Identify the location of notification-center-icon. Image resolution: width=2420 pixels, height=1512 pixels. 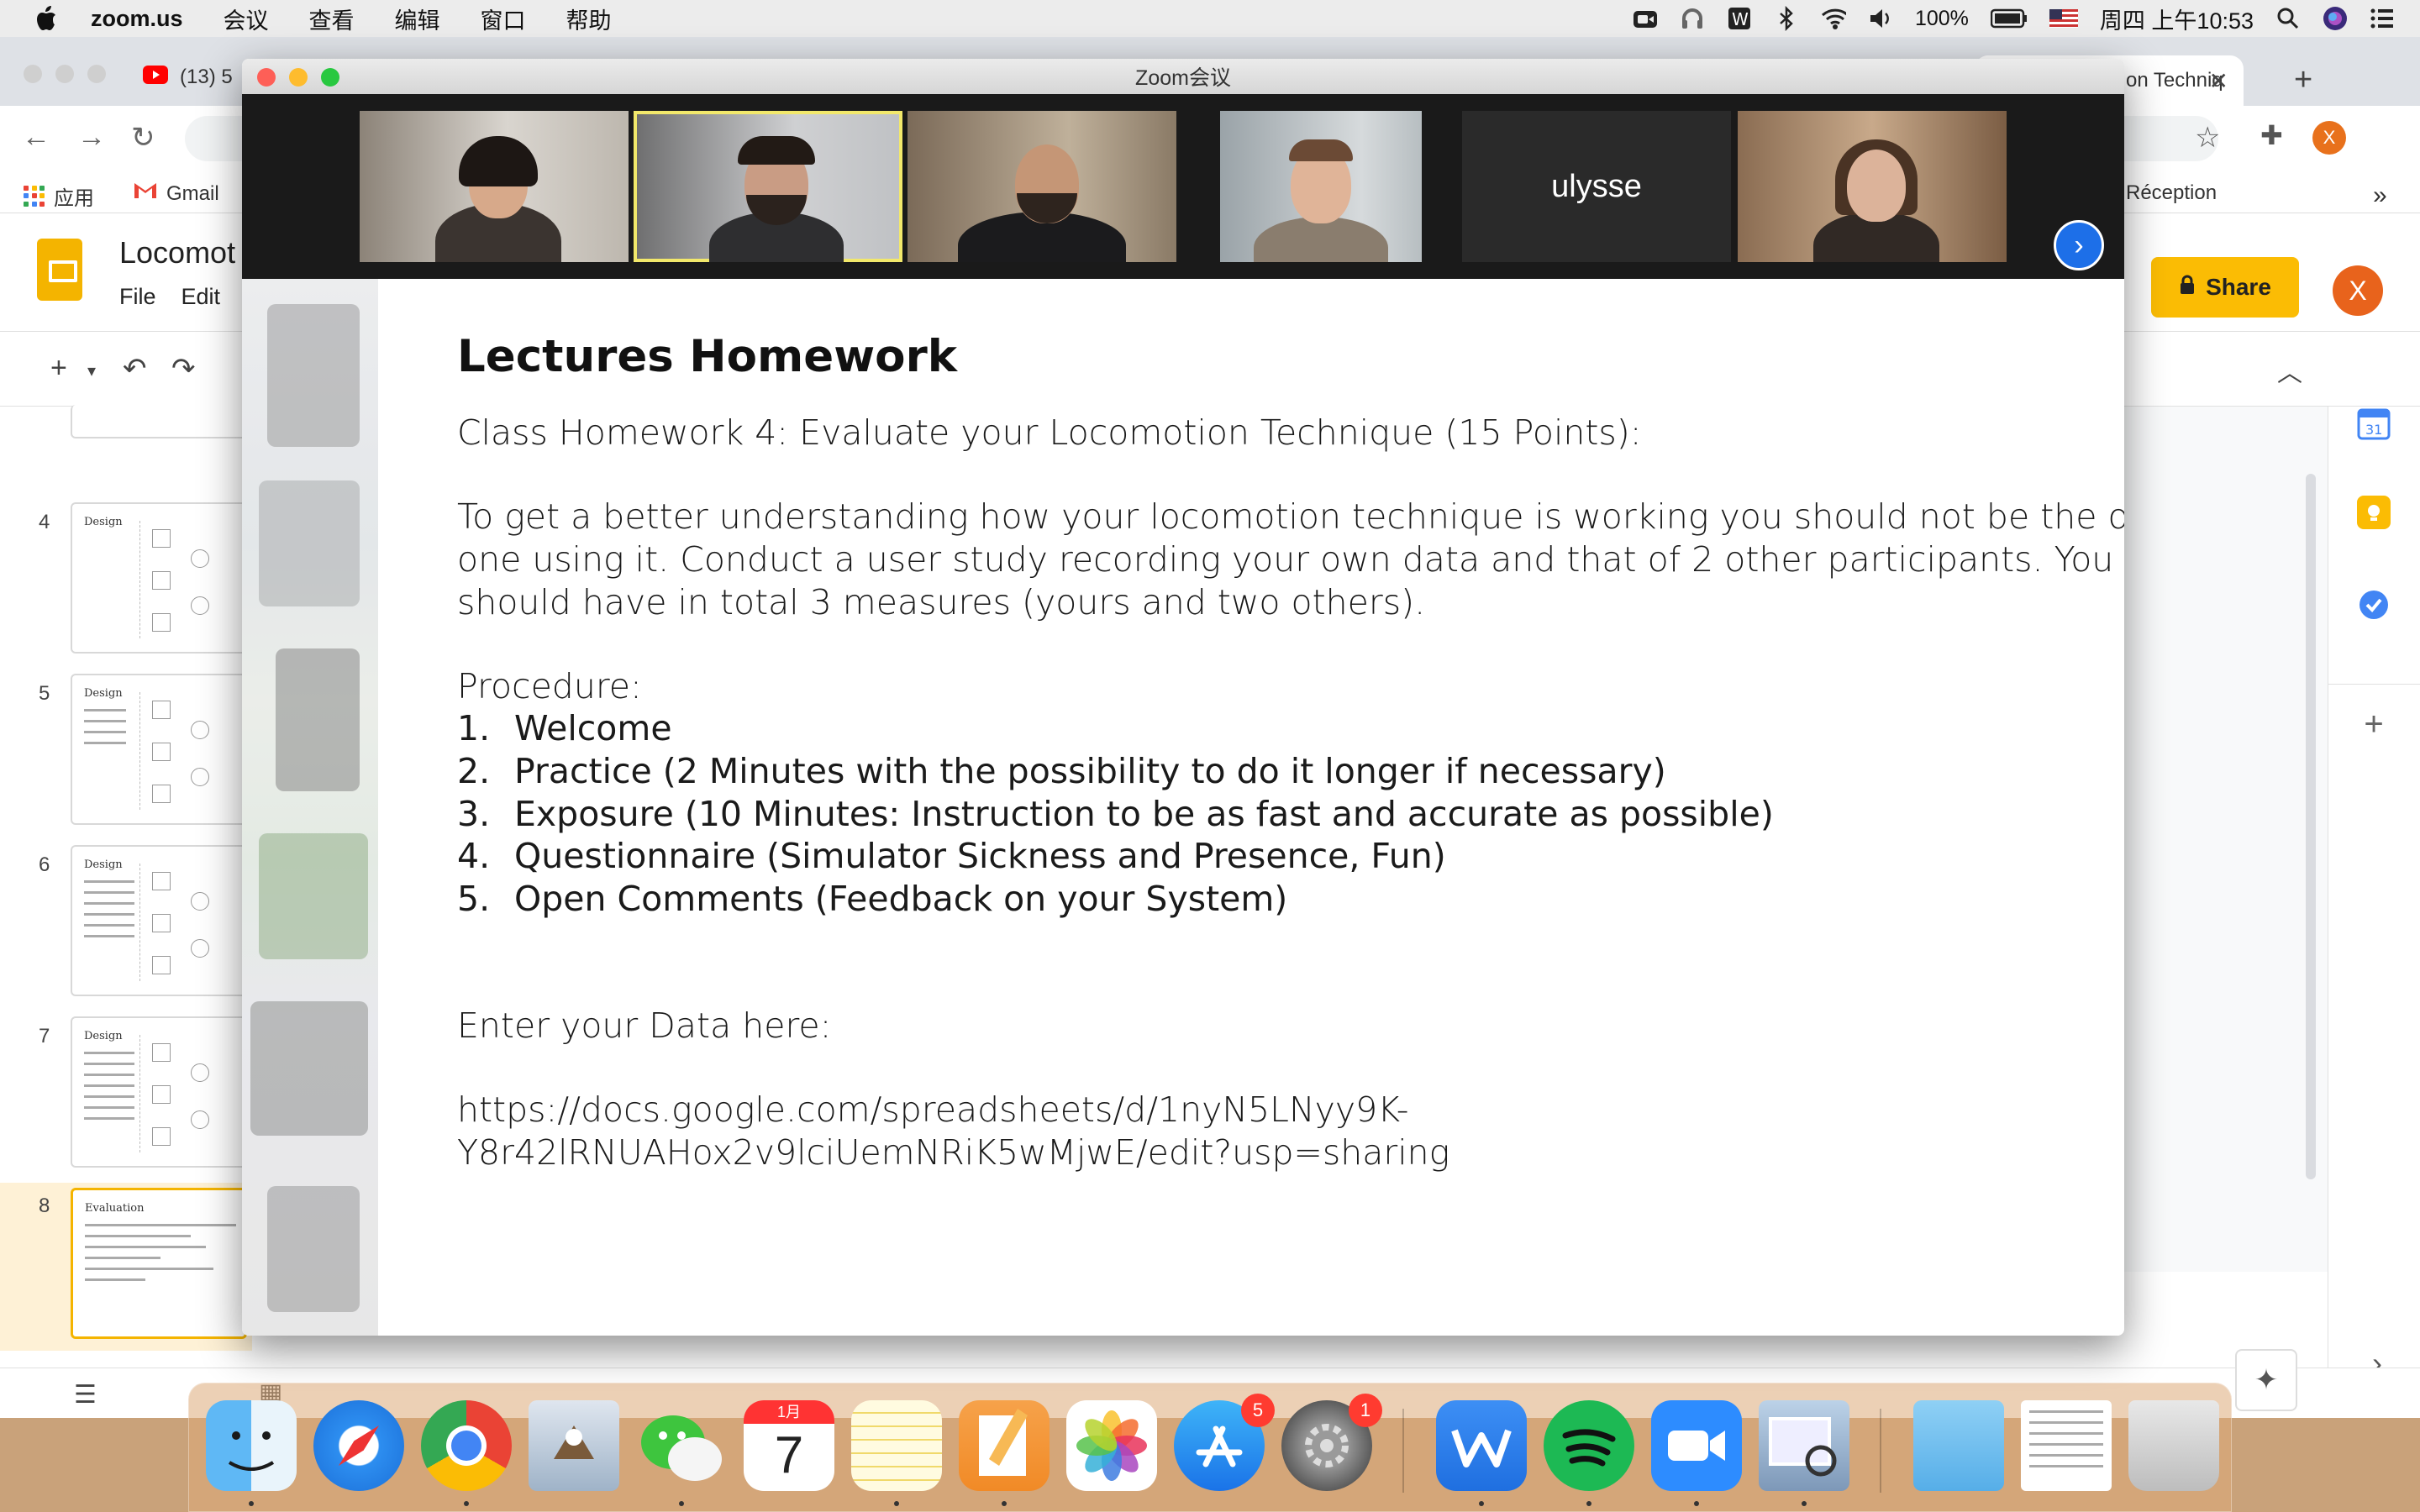
(2383, 18).